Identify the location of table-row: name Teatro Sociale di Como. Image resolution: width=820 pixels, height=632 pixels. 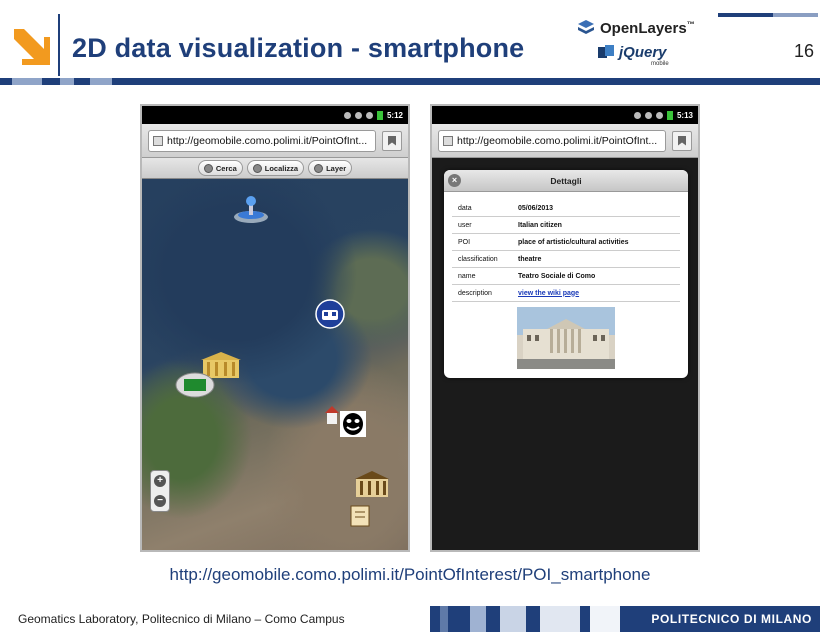
(566, 276).